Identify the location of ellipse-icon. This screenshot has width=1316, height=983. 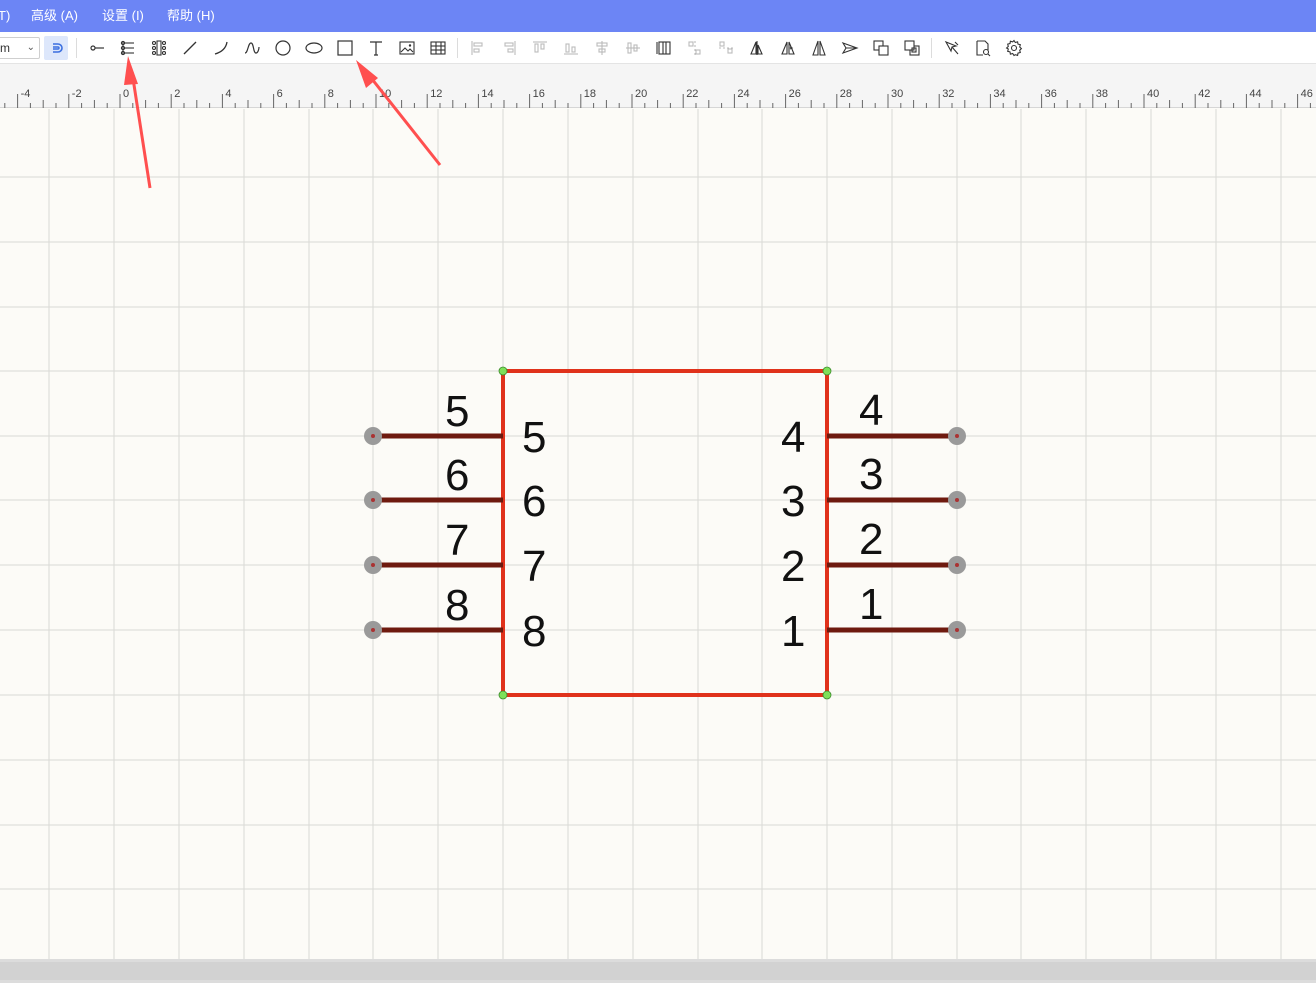
(314, 48).